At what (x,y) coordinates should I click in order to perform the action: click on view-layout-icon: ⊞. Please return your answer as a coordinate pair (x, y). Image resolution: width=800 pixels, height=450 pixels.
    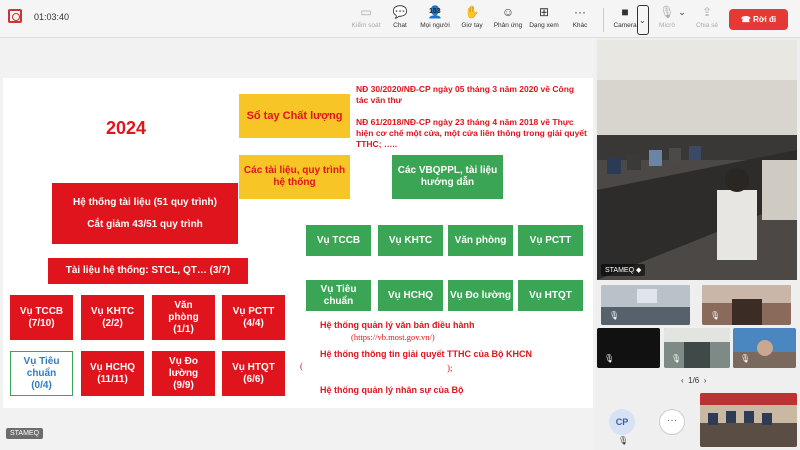
    Looking at the image, I should click on (544, 12).